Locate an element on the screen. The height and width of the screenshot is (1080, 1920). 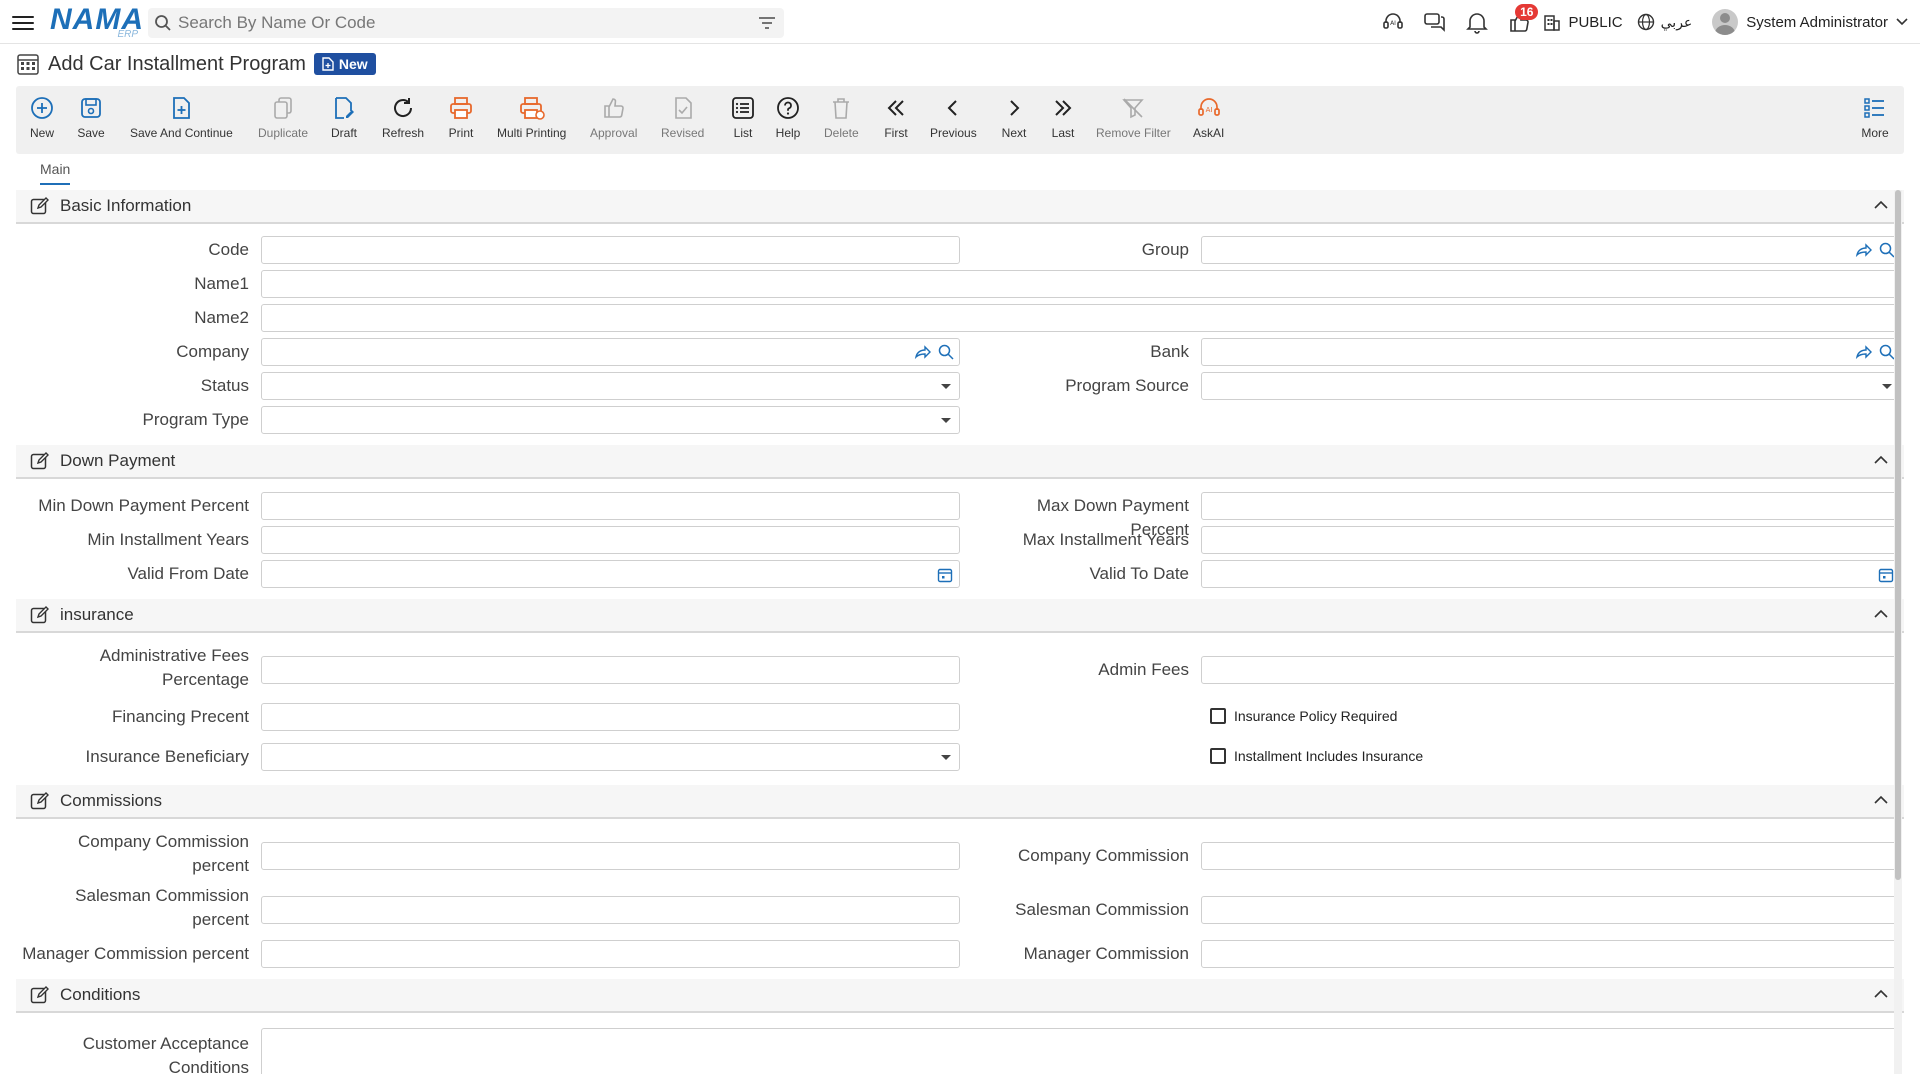
company-selector: PUBLIC is located at coordinates (1582, 22).